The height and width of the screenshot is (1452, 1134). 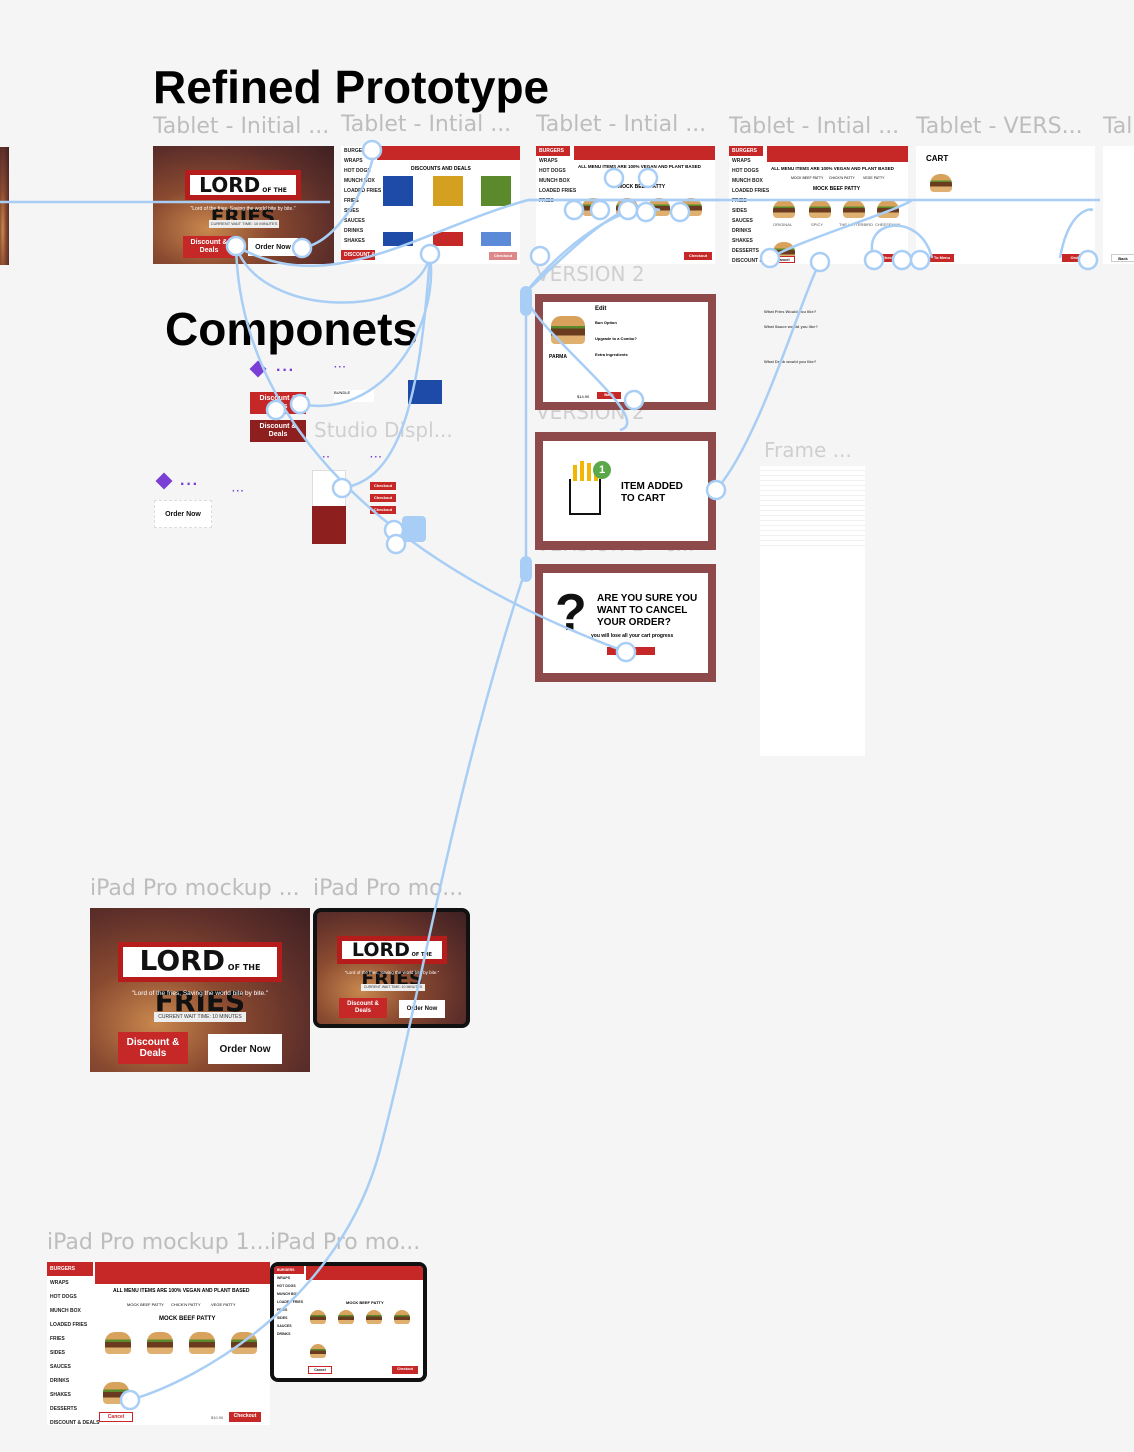 I want to click on component-burger-card, so click(x=329, y=489).